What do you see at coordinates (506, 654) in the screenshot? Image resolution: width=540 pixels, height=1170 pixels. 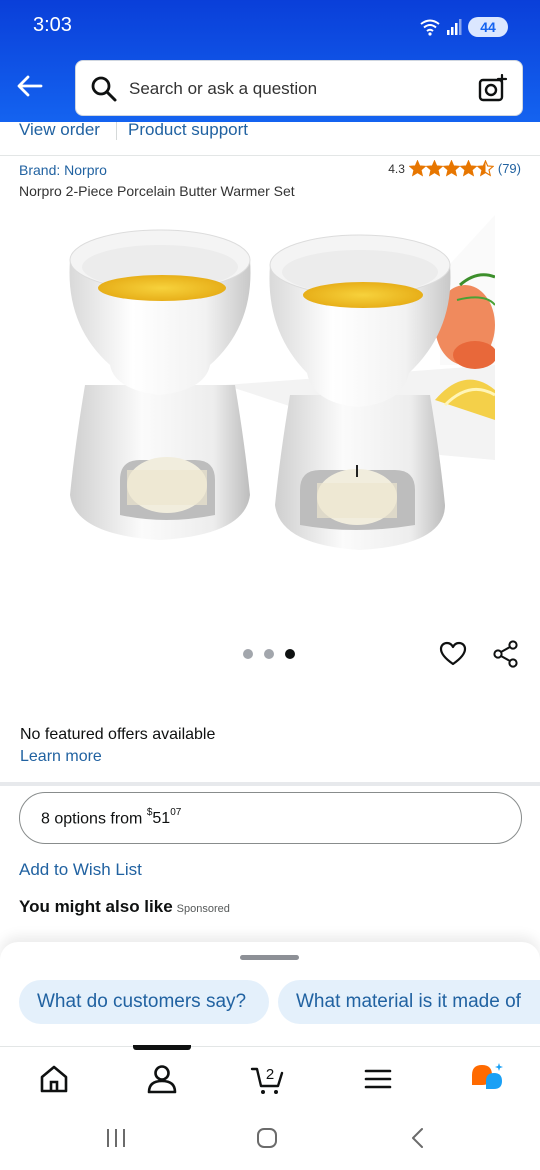 I see `share-icon` at bounding box center [506, 654].